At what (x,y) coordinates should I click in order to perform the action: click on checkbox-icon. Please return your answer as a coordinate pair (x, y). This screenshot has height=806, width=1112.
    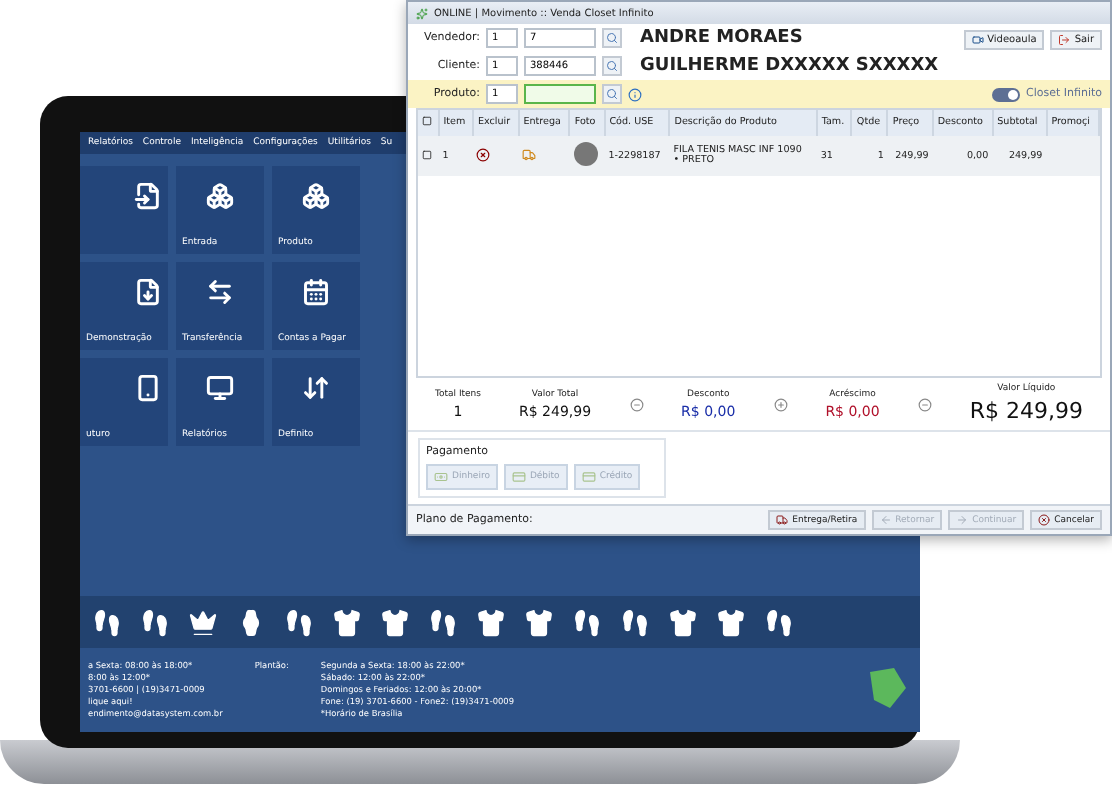
    Looking at the image, I should click on (427, 121).